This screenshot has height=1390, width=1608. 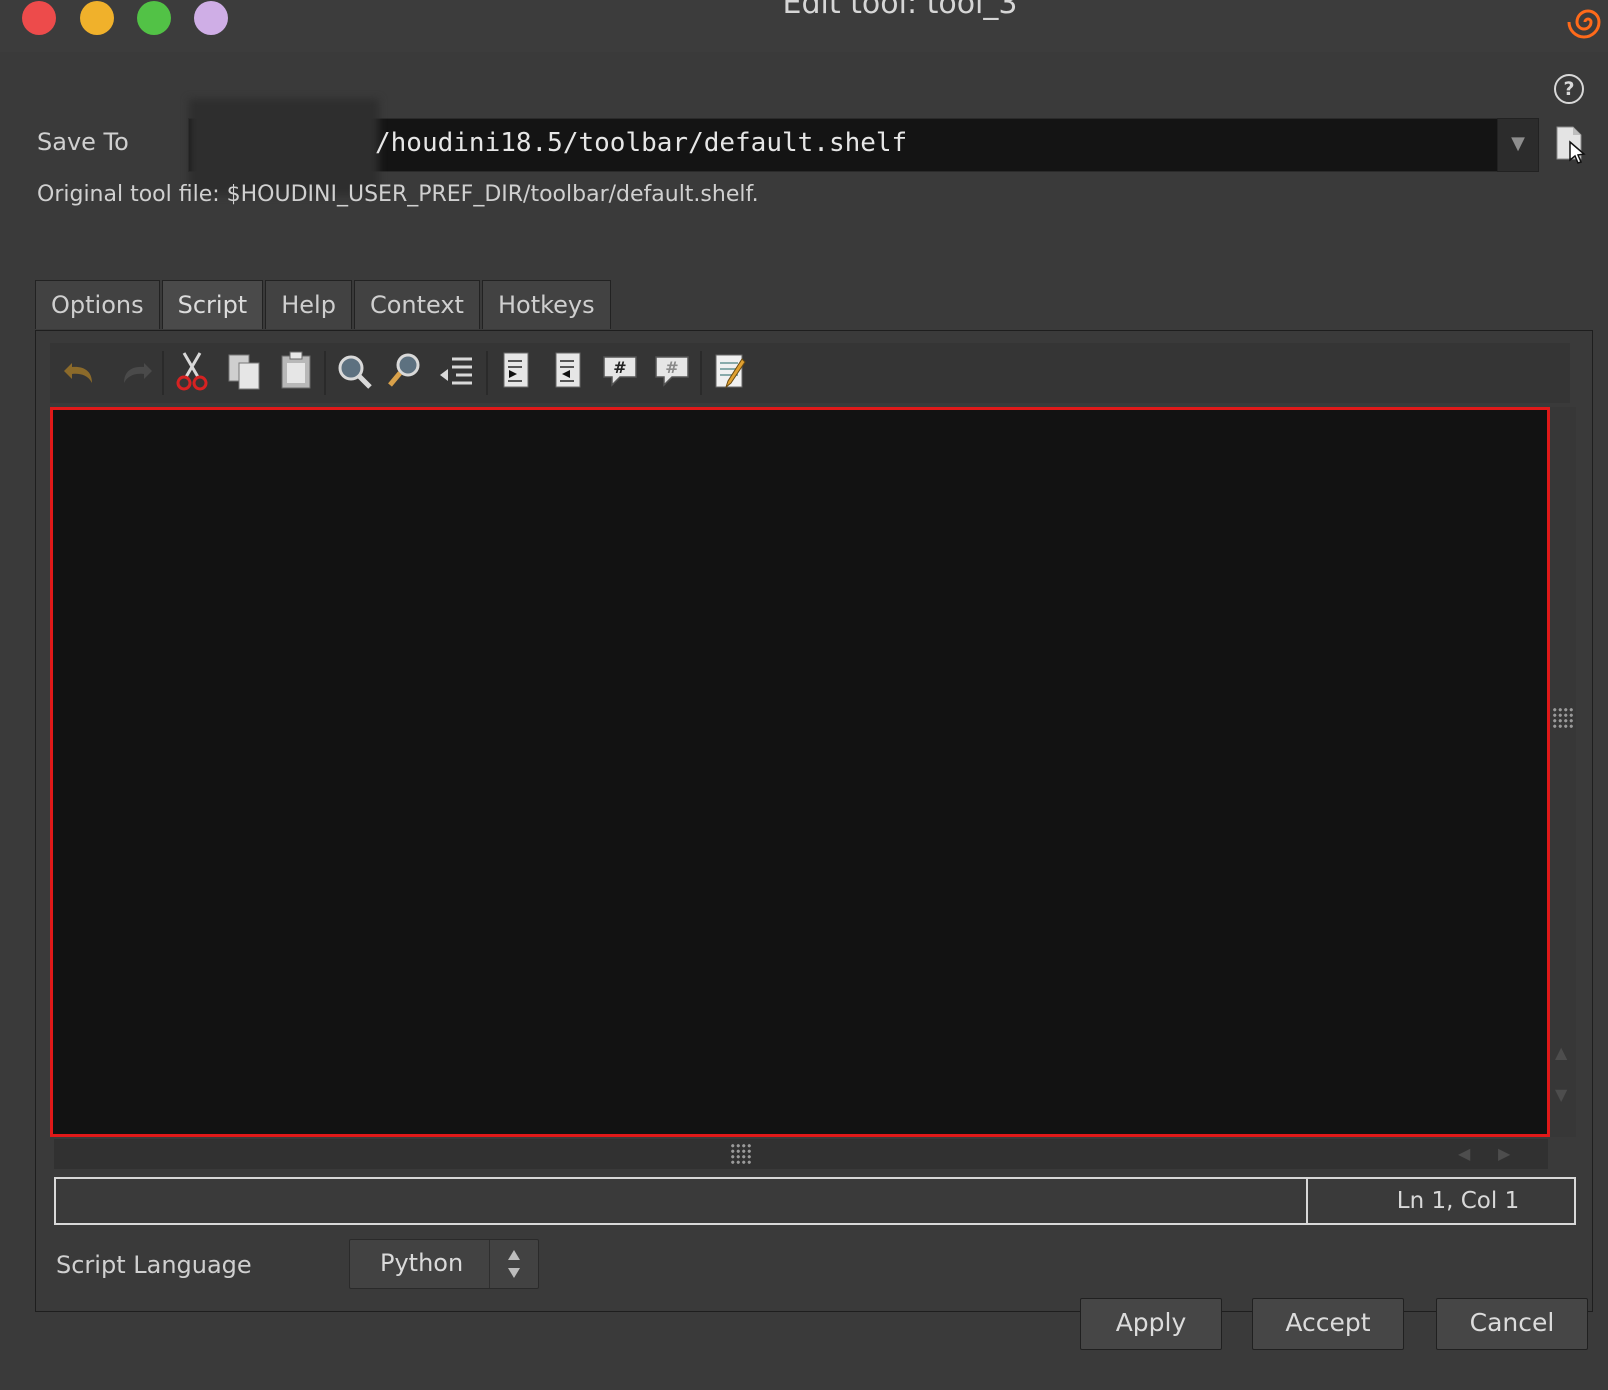 I want to click on save-to-field: /houdini18.5/toolbar/default.shelf, so click(x=843, y=147).